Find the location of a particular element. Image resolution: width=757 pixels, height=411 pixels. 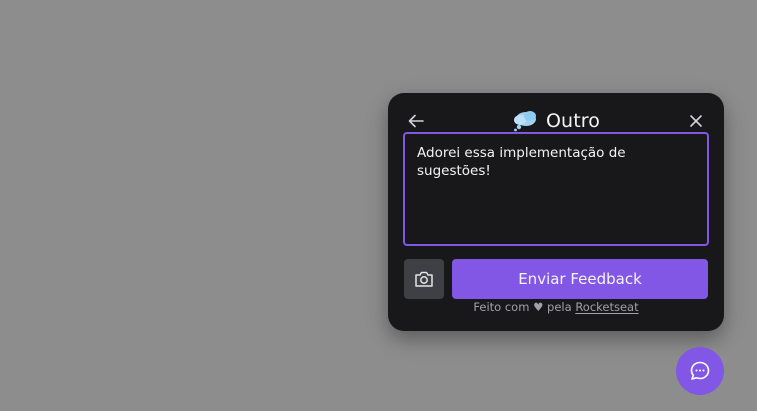

rocketseat-link: Rocketseat is located at coordinates (606, 307).